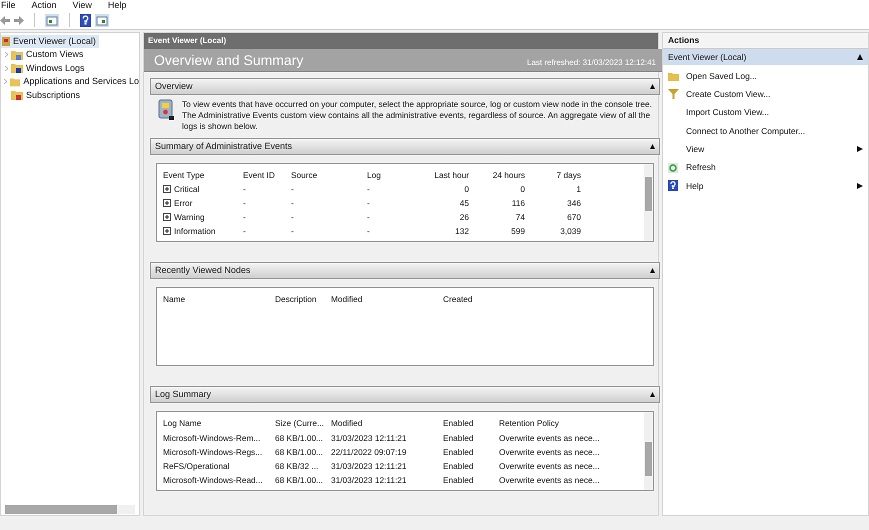 The width and height of the screenshot is (869, 530). What do you see at coordinates (466, 189) in the screenshot?
I see `table-cell: 0` at bounding box center [466, 189].